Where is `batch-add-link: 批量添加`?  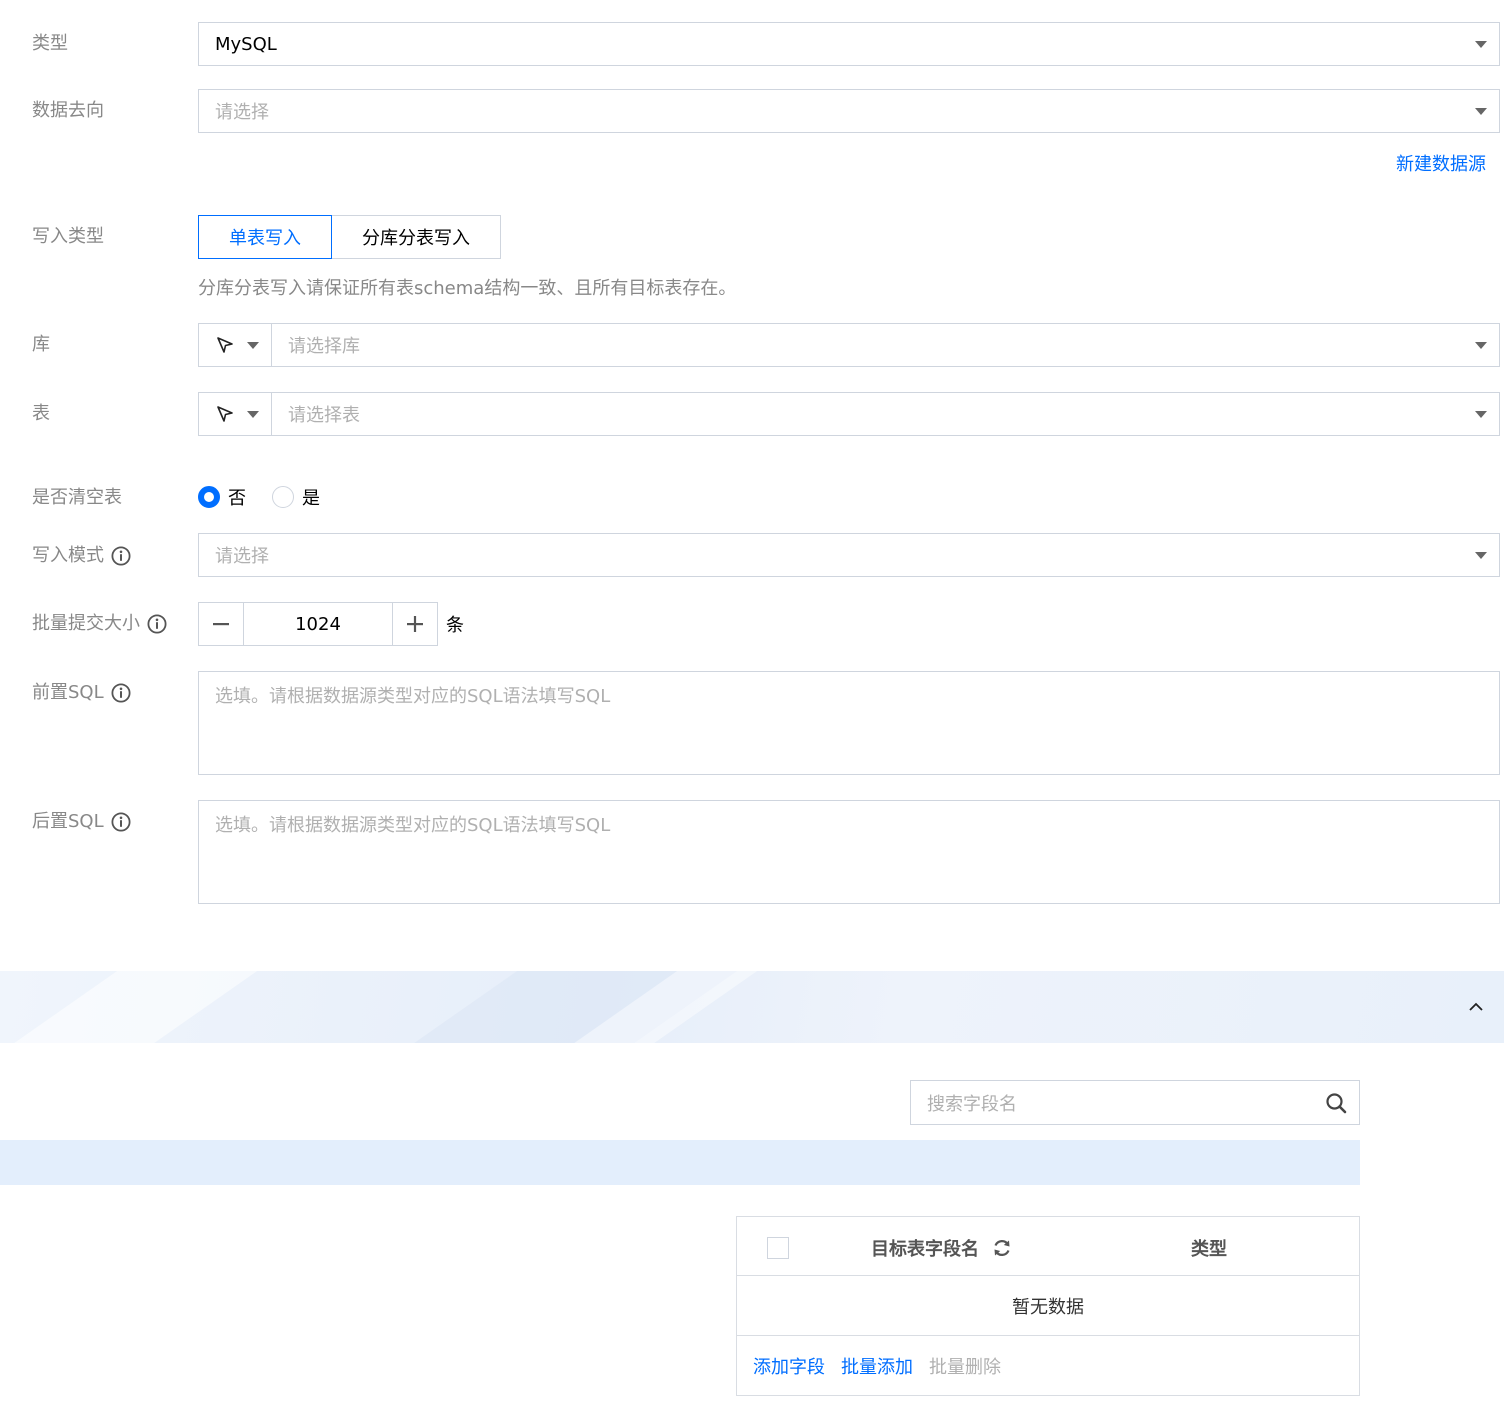
batch-add-link: 批量添加 is located at coordinates (877, 1366).